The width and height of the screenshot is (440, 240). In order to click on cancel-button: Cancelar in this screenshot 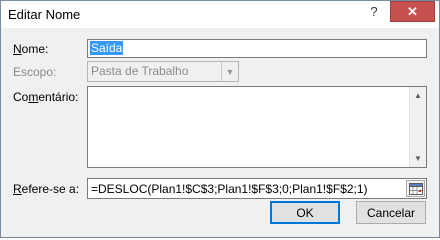, I will do `click(391, 212)`.